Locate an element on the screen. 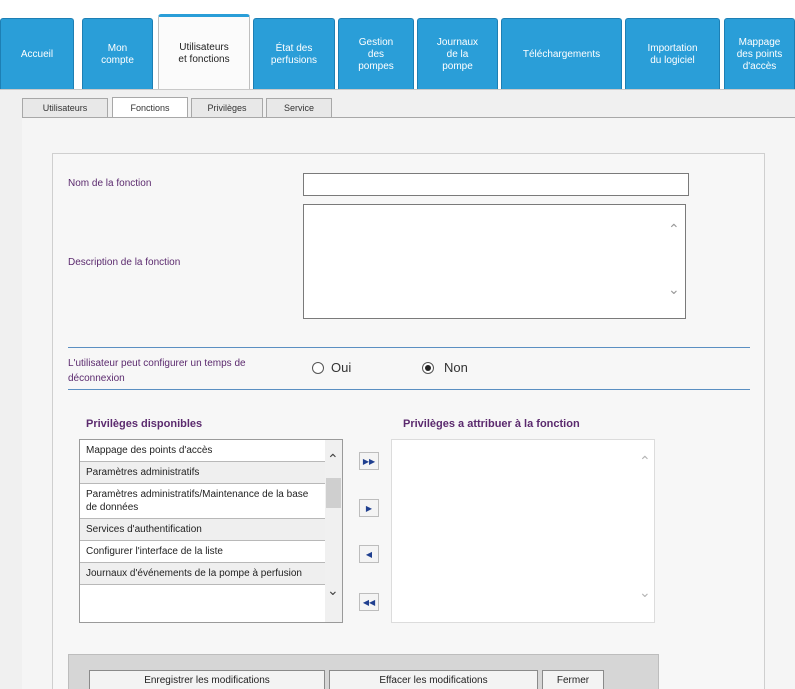  move-all-right-button: ▶▶ is located at coordinates (369, 461).